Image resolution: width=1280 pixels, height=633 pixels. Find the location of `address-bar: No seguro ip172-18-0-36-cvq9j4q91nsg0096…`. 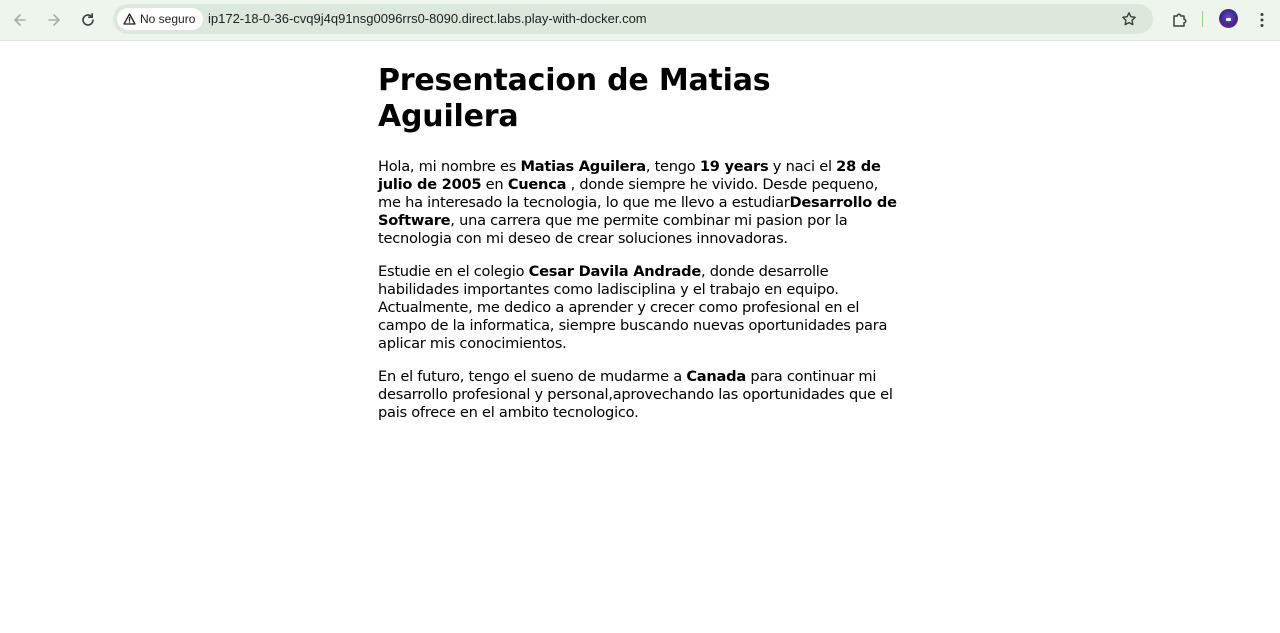

address-bar: No seguro ip172-18-0-36-cvq9j4q91nsg0096… is located at coordinates (633, 19).